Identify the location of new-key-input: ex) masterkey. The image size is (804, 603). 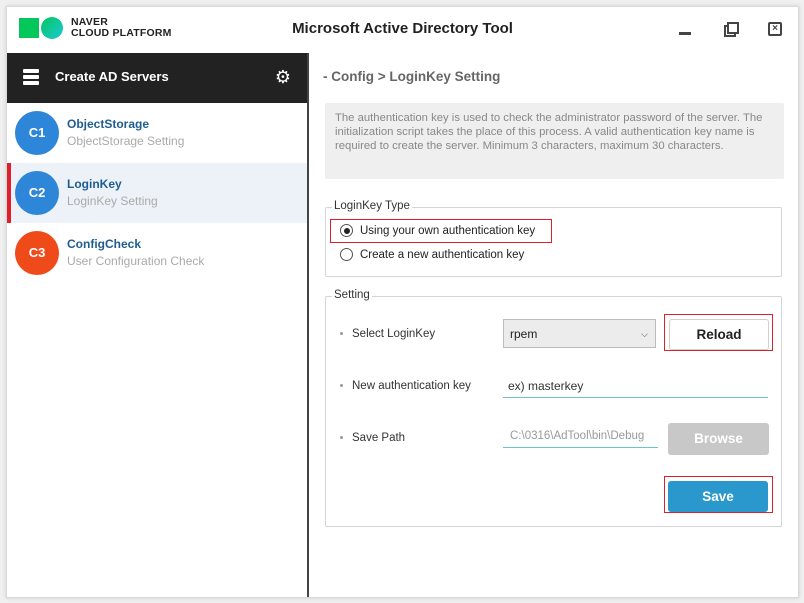
(635, 386).